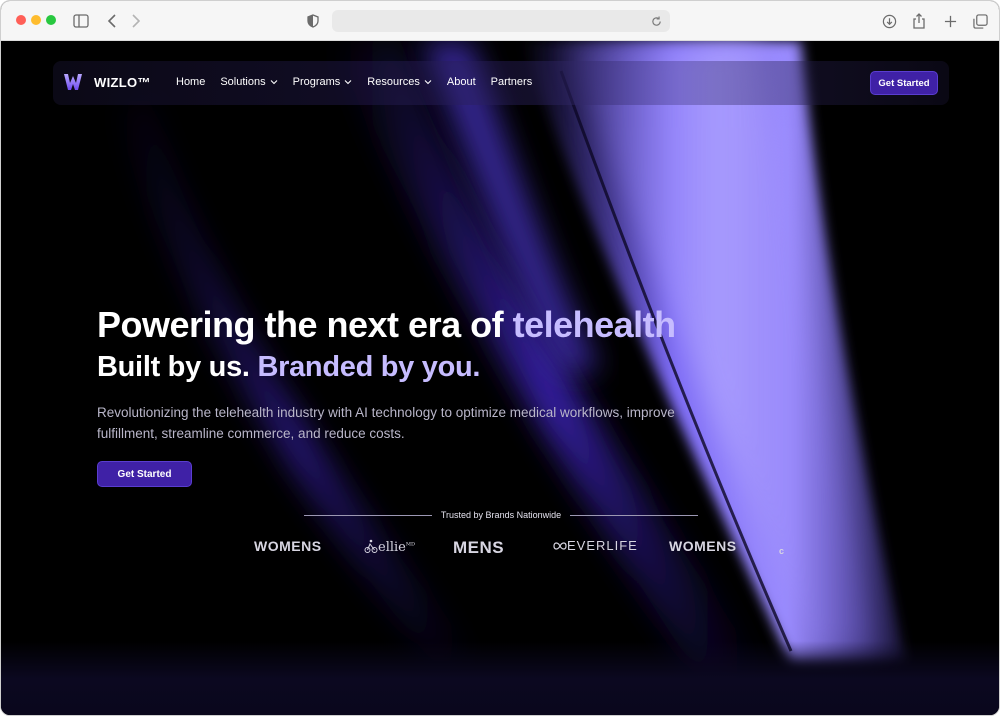 This screenshot has width=1000, height=716. Describe the element at coordinates (560, 546) in the screenshot. I see `infinity-icon` at that location.